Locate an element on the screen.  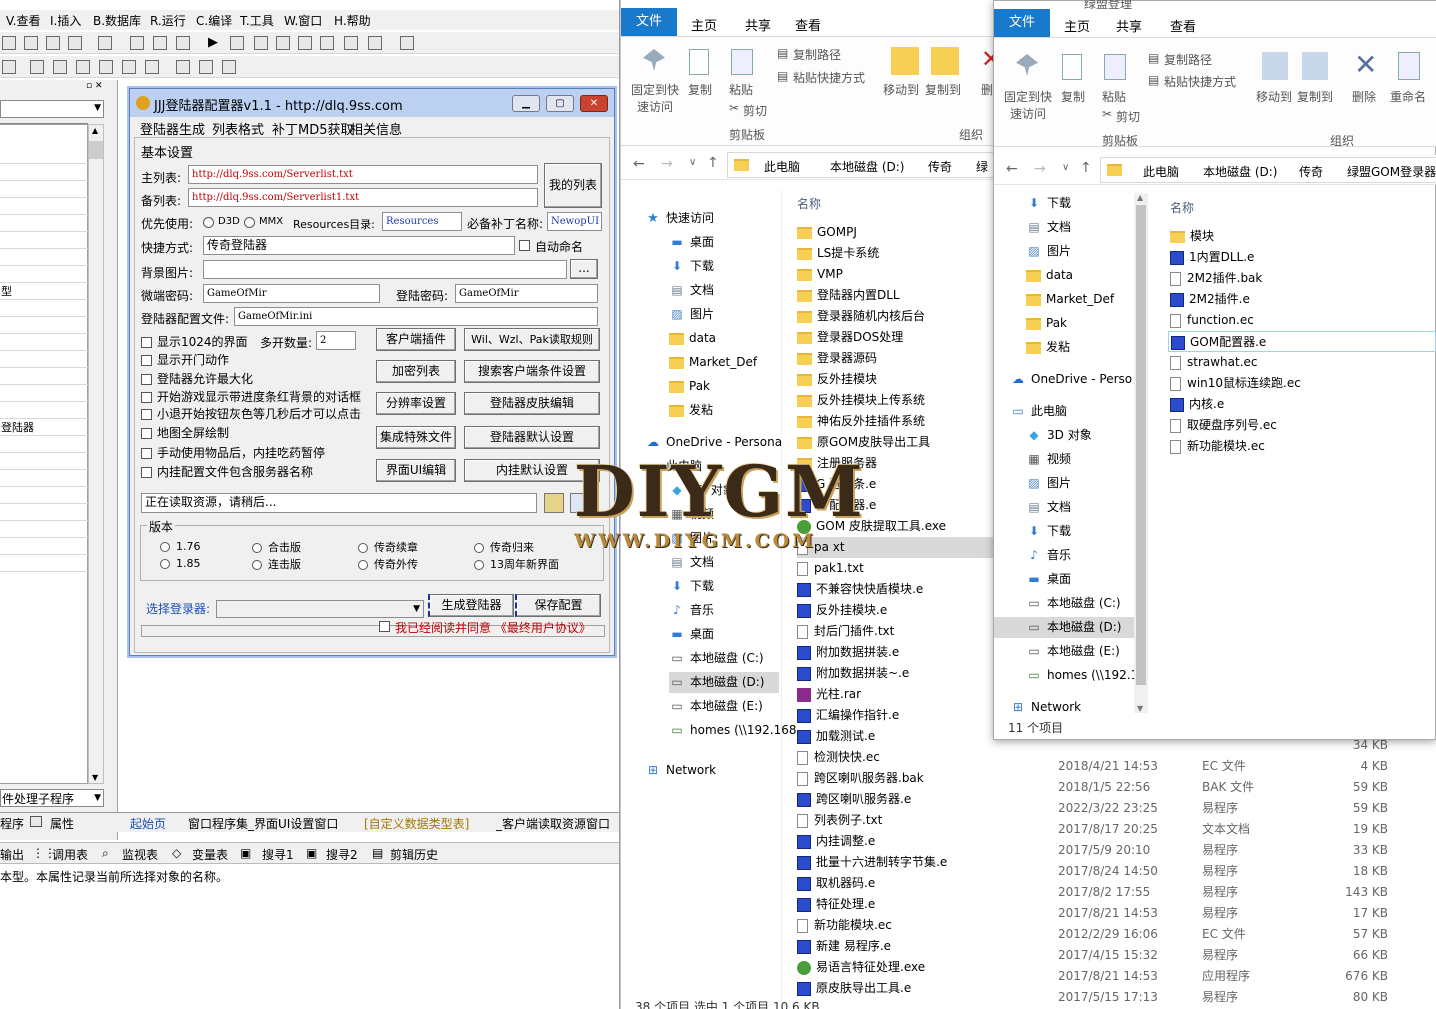
column-name-header: 名称 is located at coordinates (809, 203).